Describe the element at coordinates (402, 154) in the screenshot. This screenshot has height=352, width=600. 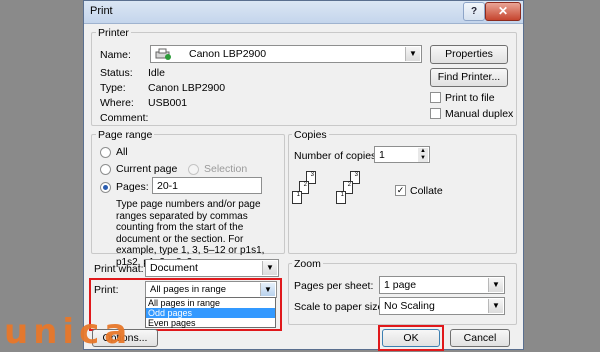
I see `number-of-copies-input: 1 ▲ ▼` at that location.